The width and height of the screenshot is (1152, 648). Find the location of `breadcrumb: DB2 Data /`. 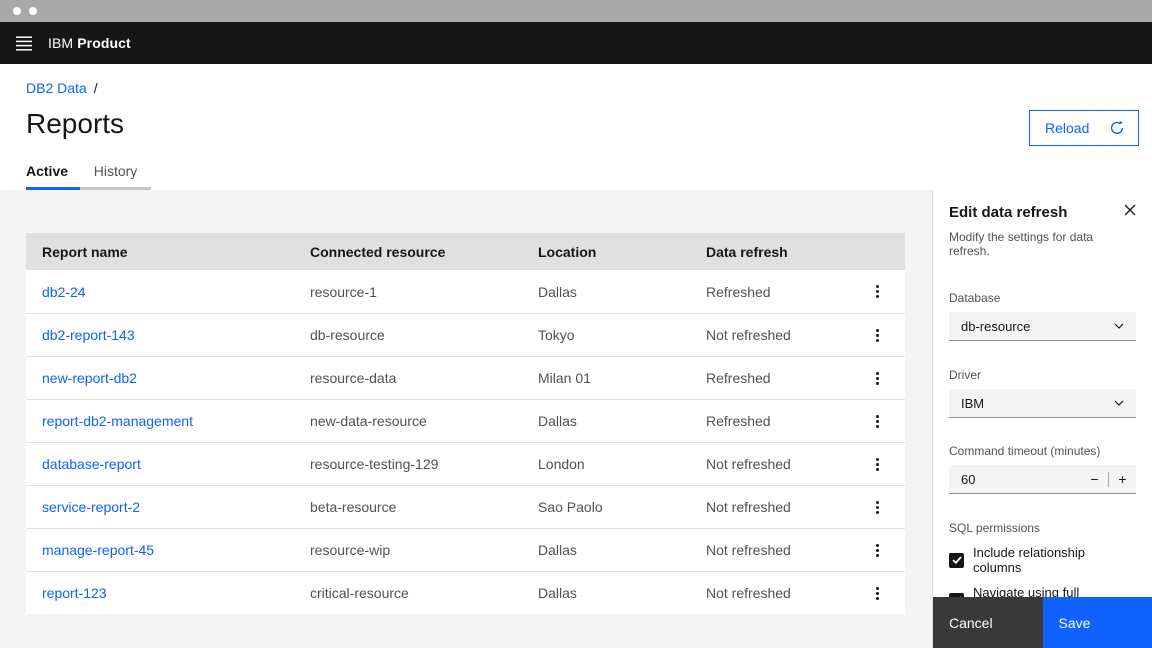

breadcrumb: DB2 Data / is located at coordinates (62, 88).